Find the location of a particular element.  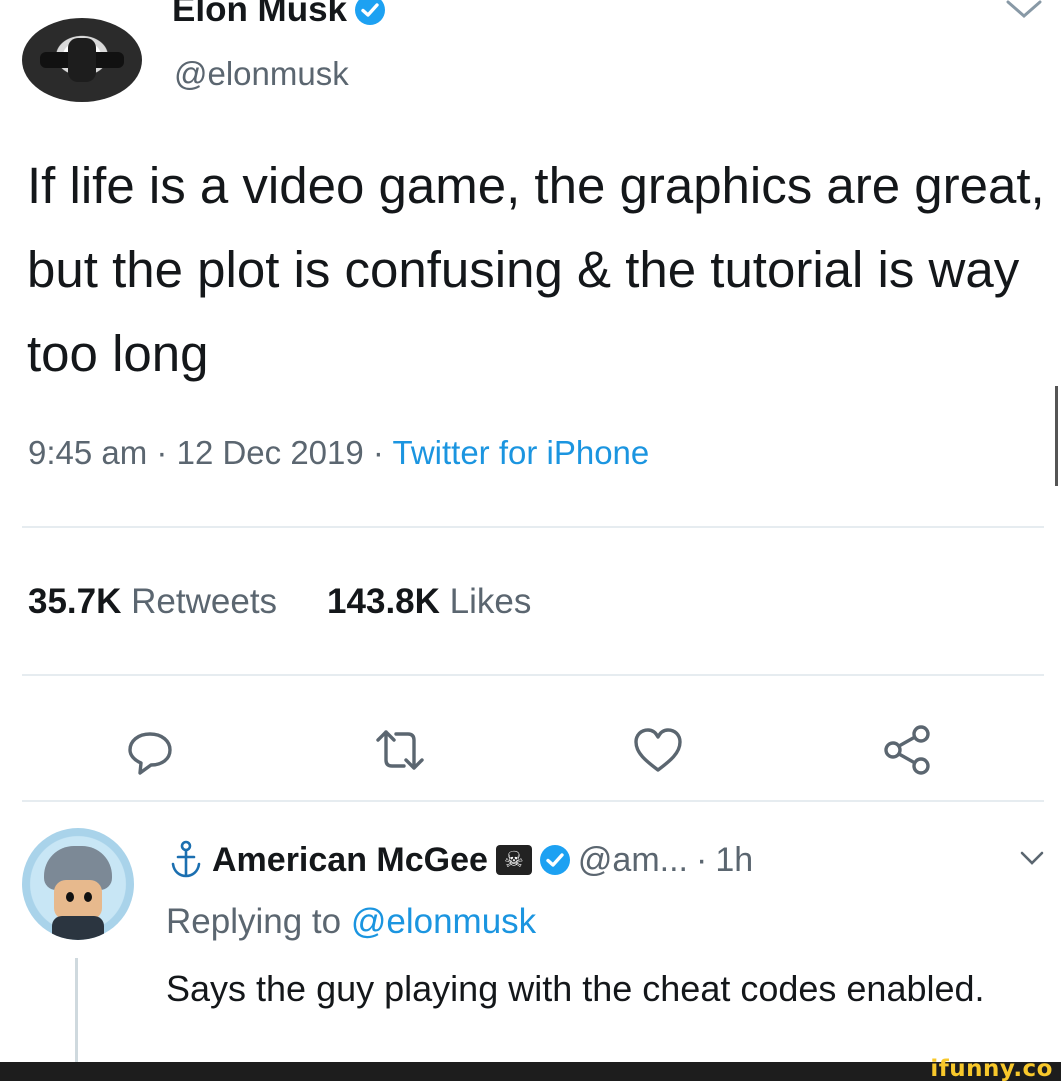

author-name: Elon Musk is located at coordinates (259, 15).